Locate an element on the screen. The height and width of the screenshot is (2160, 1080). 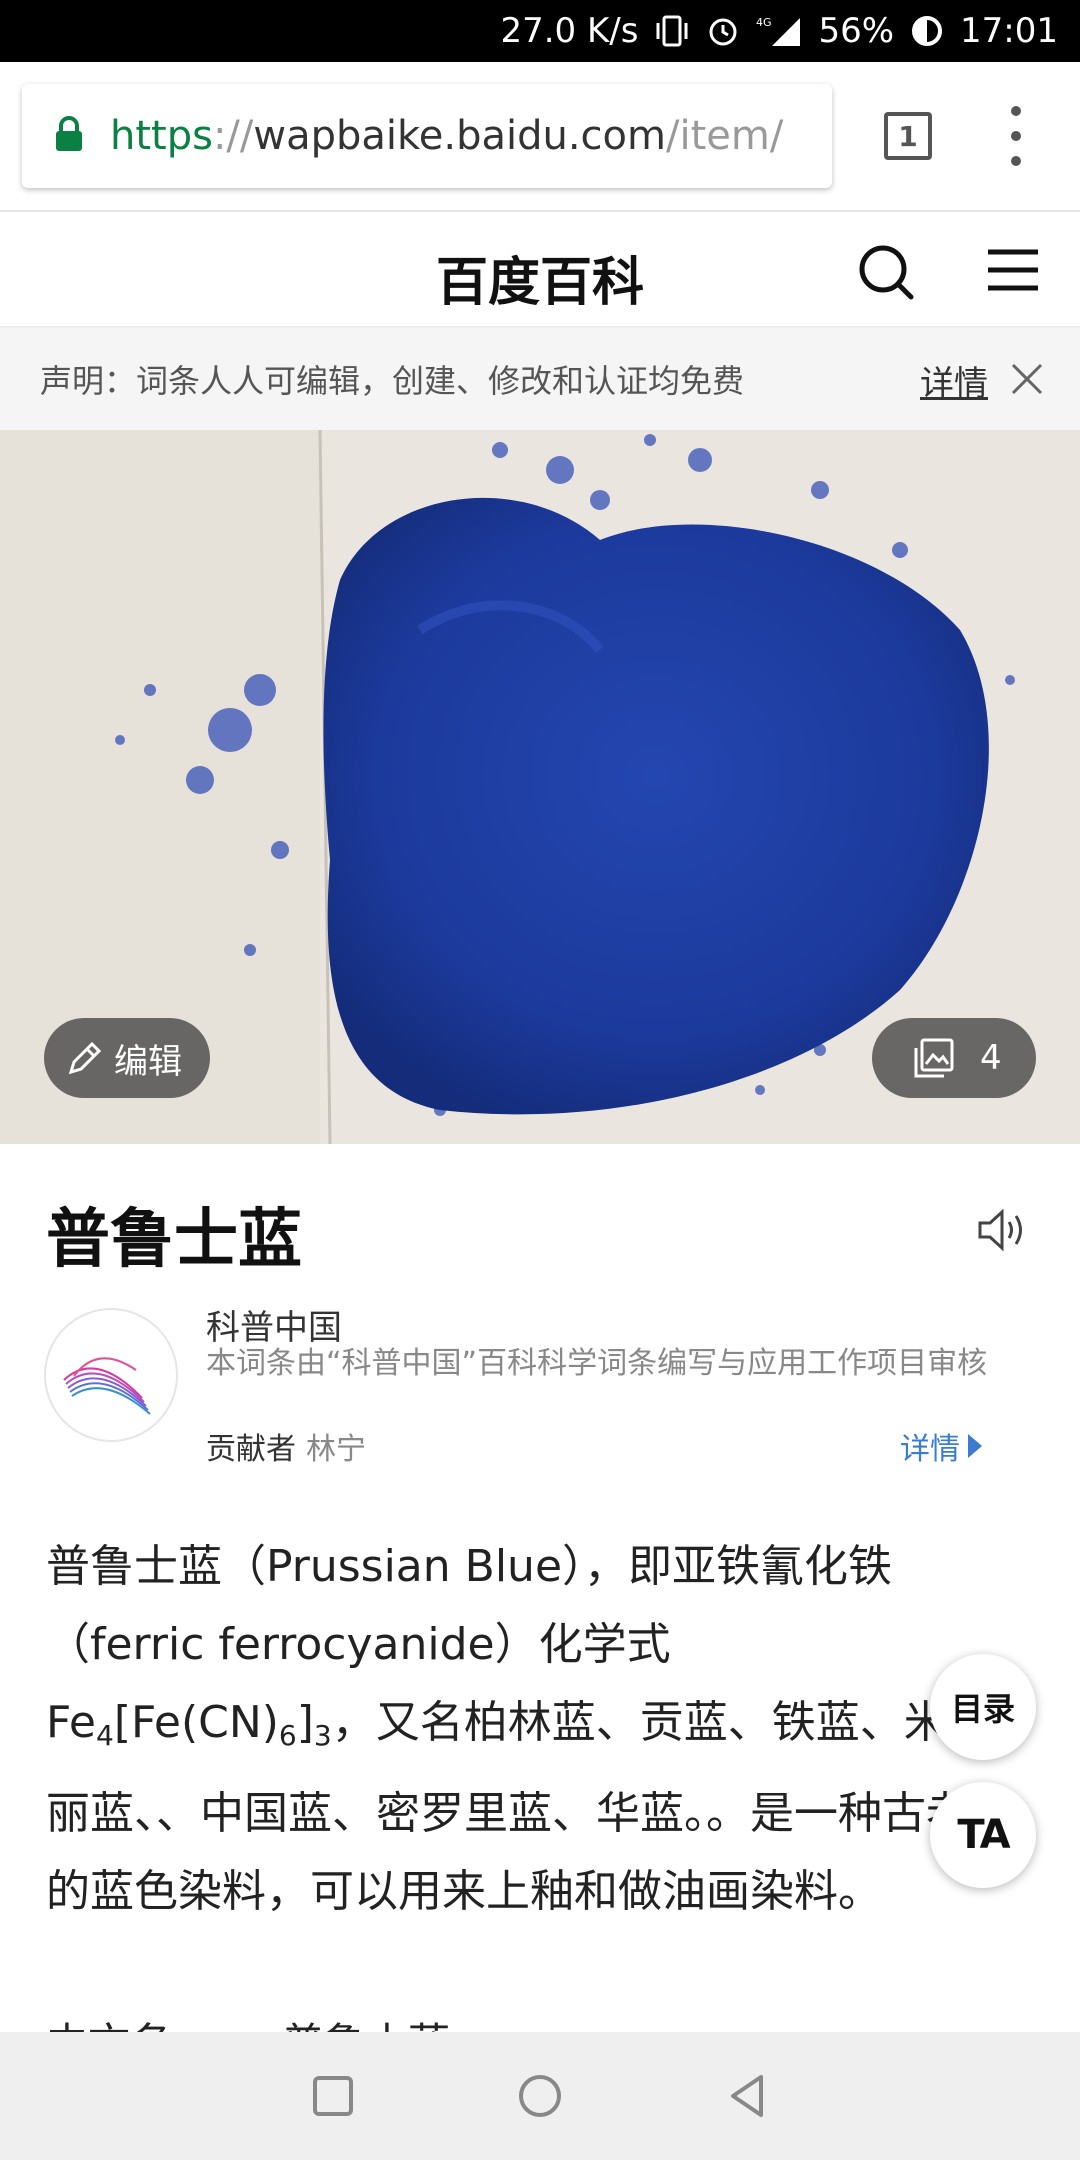
ta-button: TA is located at coordinates (983, 1835).